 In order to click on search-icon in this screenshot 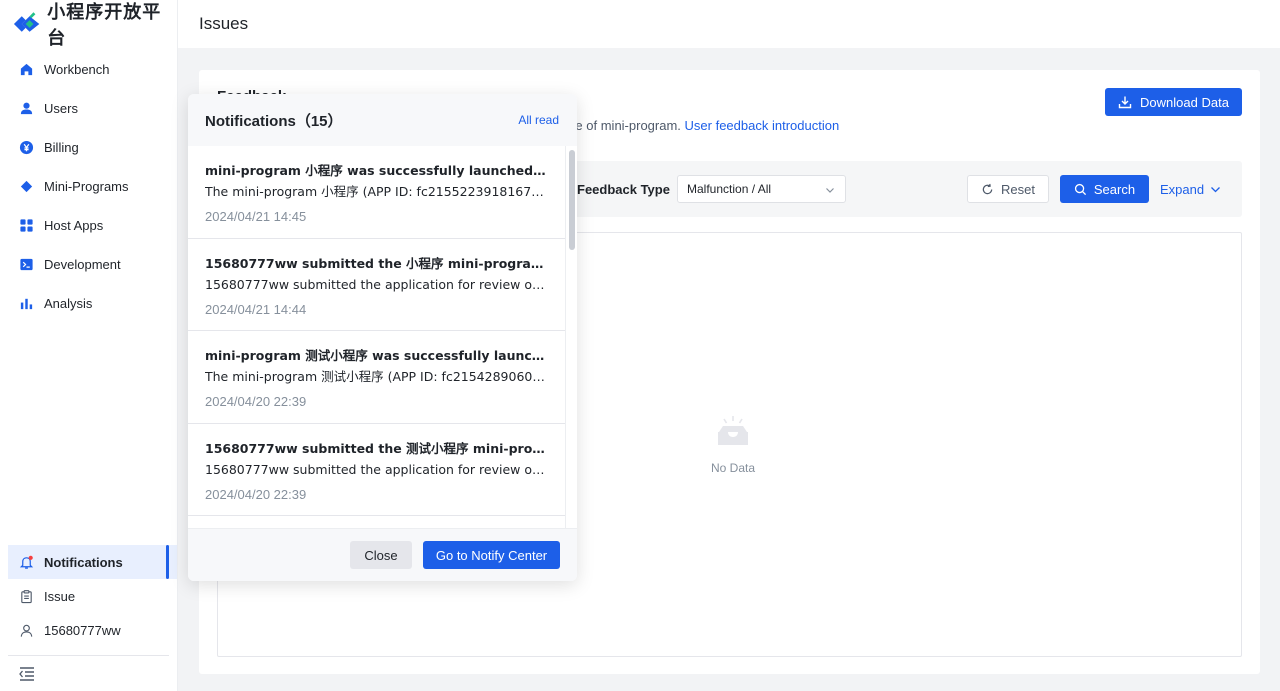, I will do `click(1080, 189)`.